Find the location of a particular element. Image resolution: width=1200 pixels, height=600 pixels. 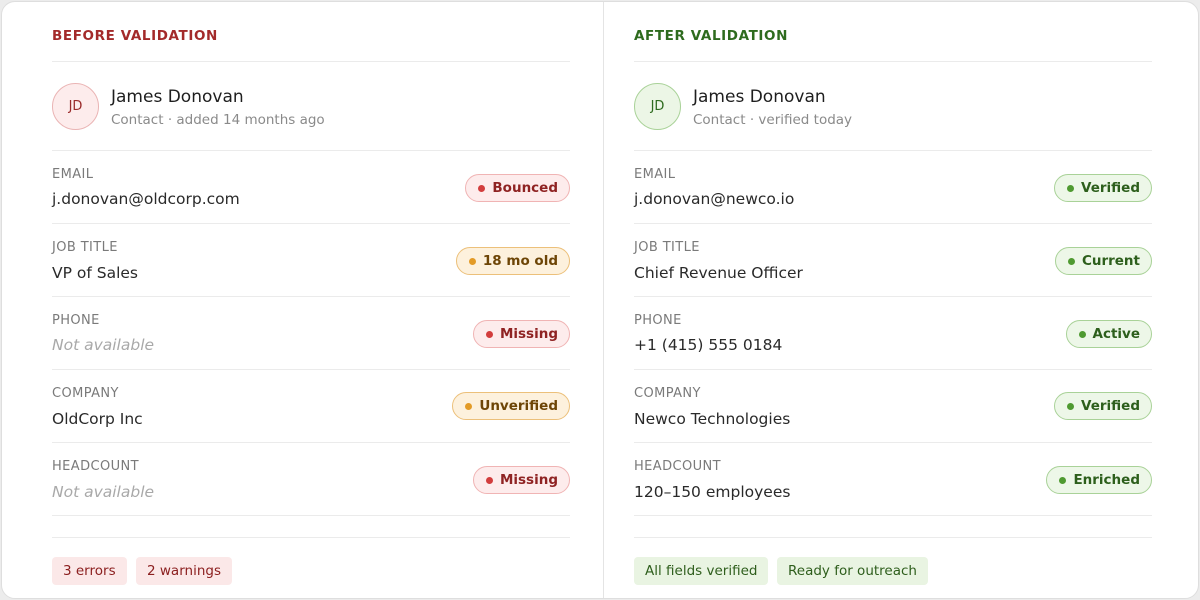

email-status-badge: Bounced is located at coordinates (517, 188).